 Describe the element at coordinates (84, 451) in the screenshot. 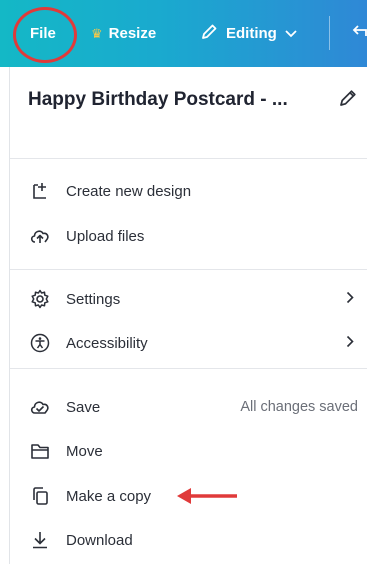

I see `move-label: Move` at that location.